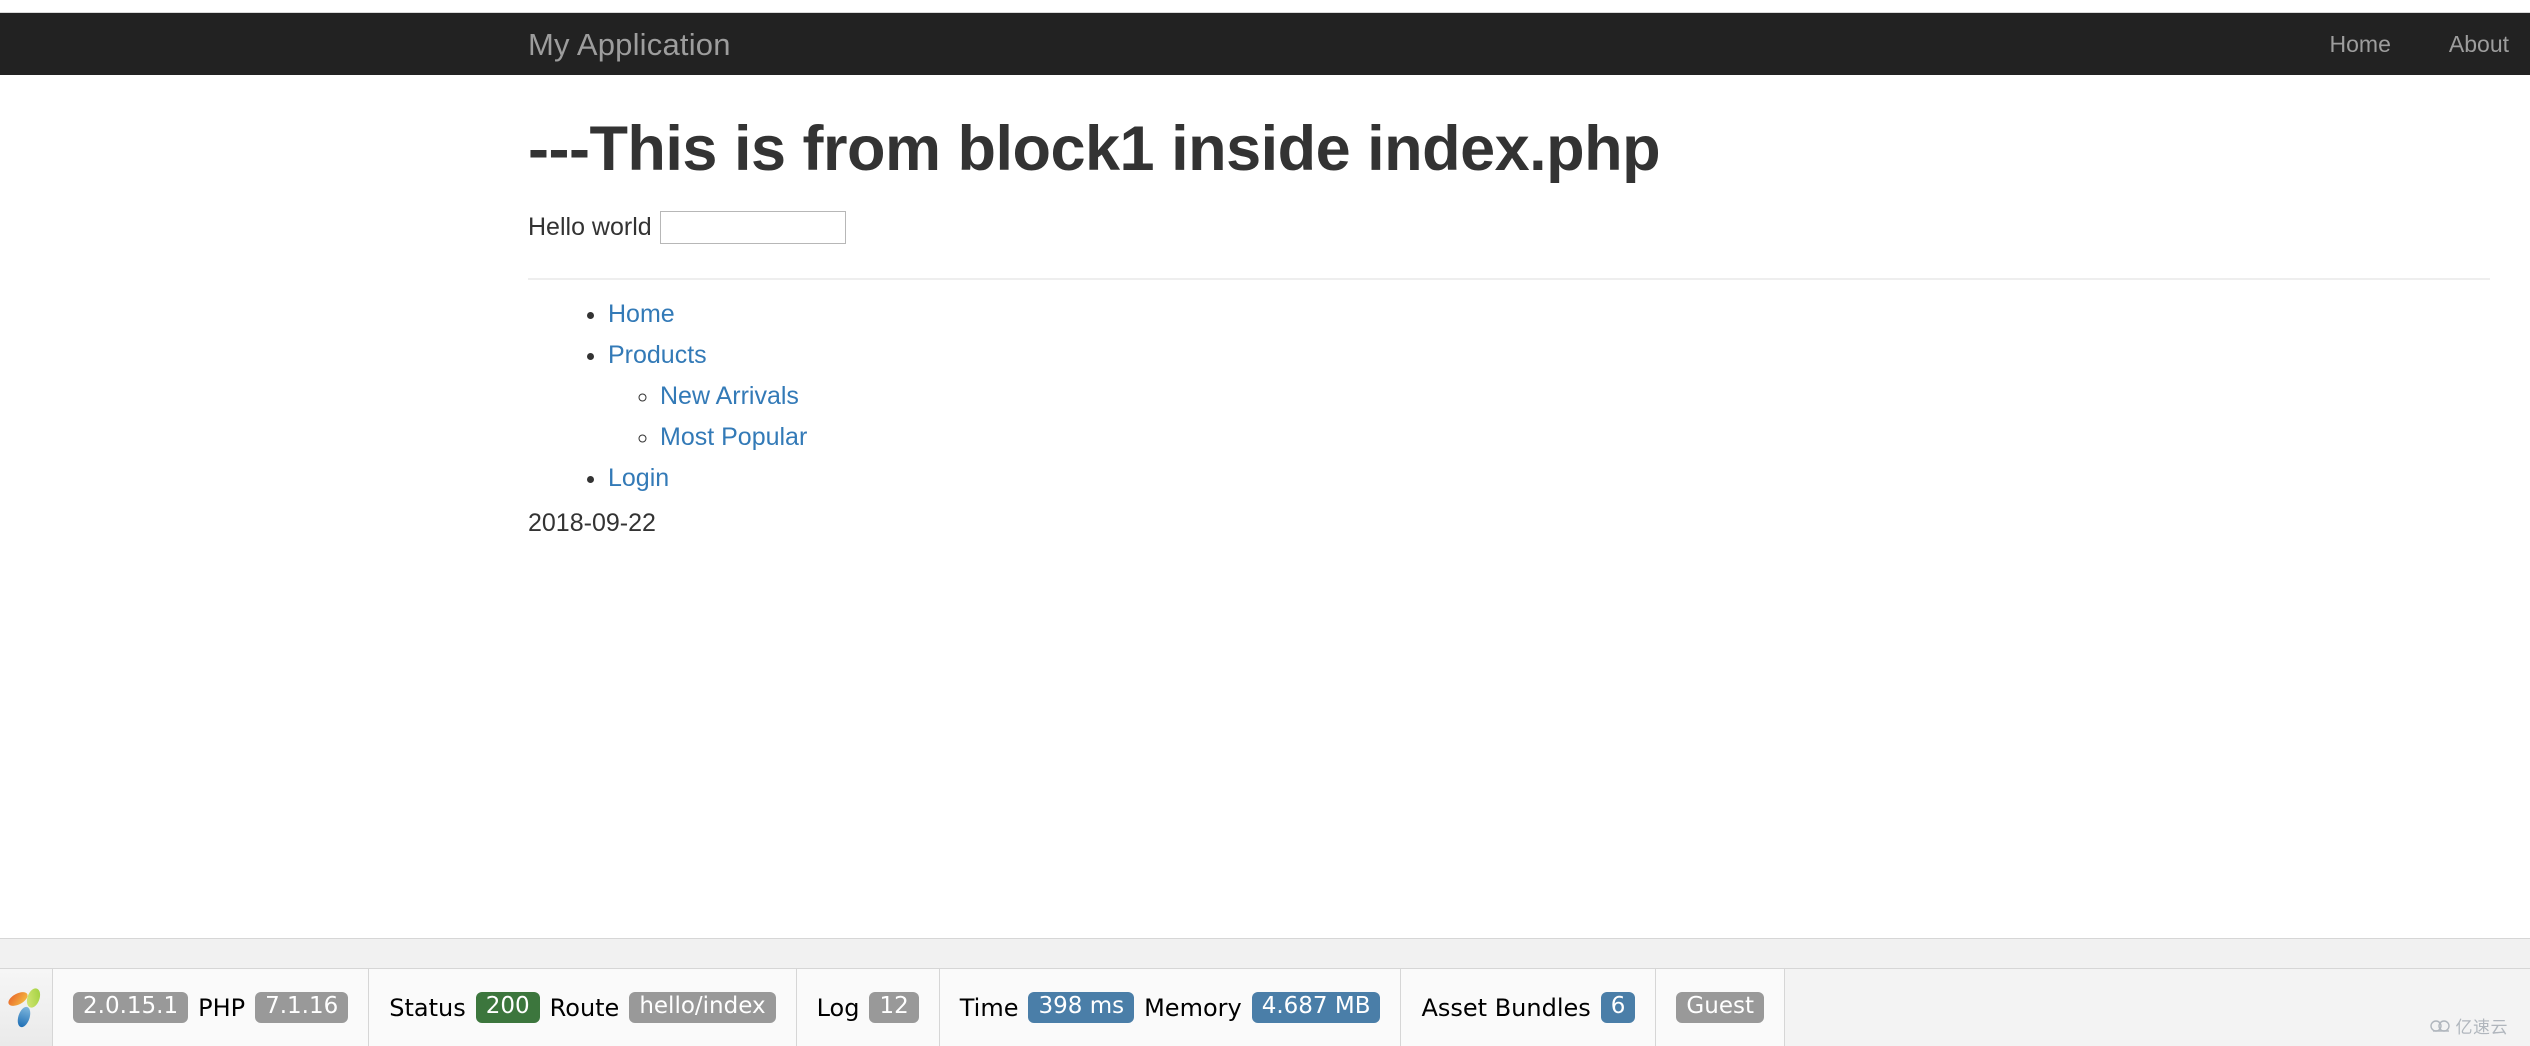  I want to click on navbar: My Application Home About, so click(1265, 44).